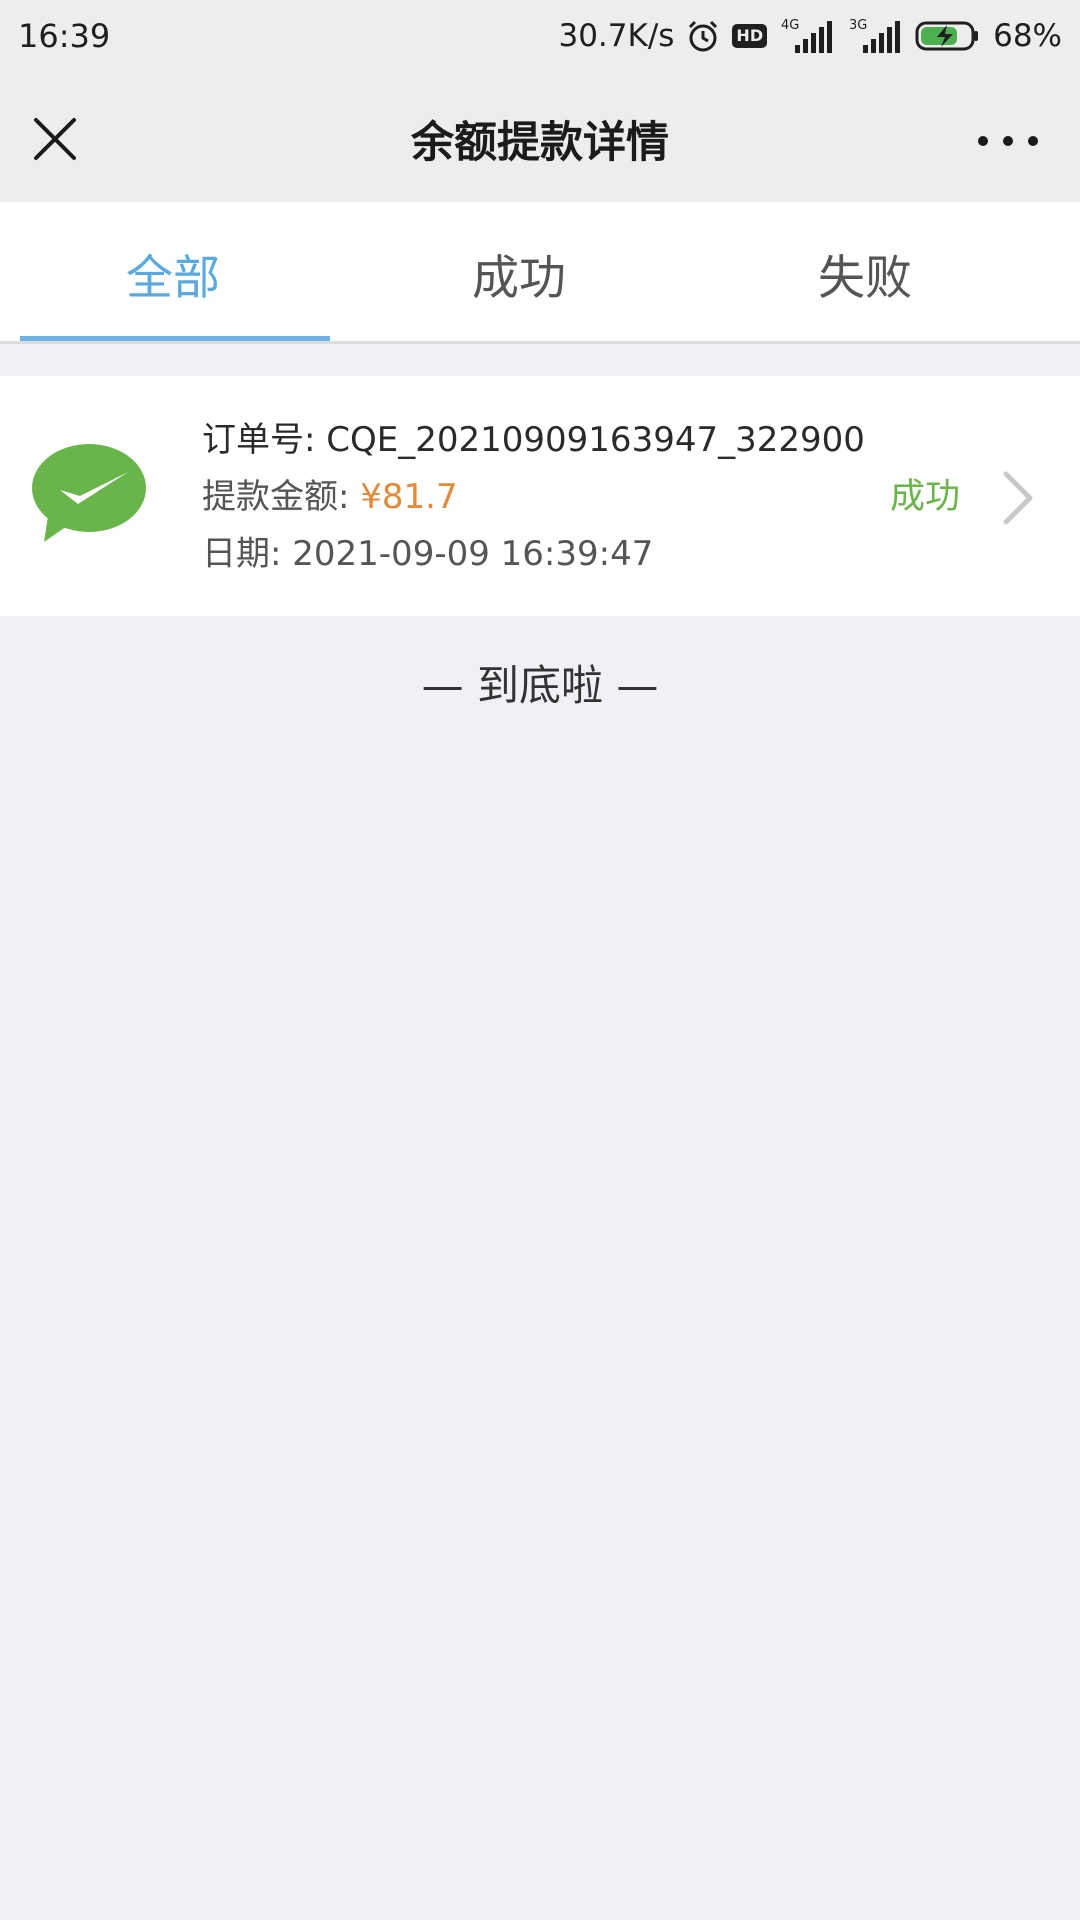 Image resolution: width=1080 pixels, height=1920 pixels. I want to click on tab-success: 成功, so click(519, 273).